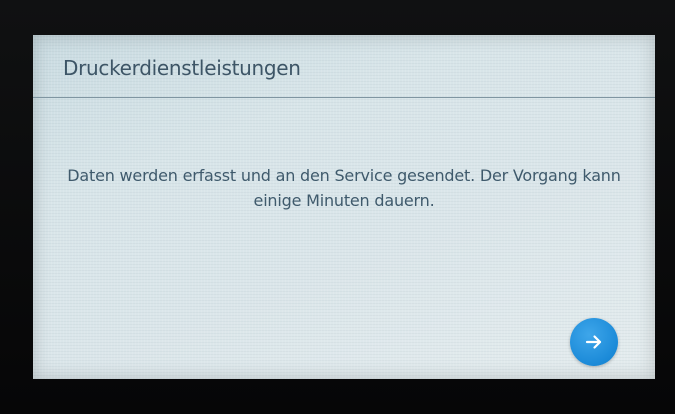 This screenshot has width=675, height=414. I want to click on screen-header: Druckerdienstleistungen, so click(344, 66).